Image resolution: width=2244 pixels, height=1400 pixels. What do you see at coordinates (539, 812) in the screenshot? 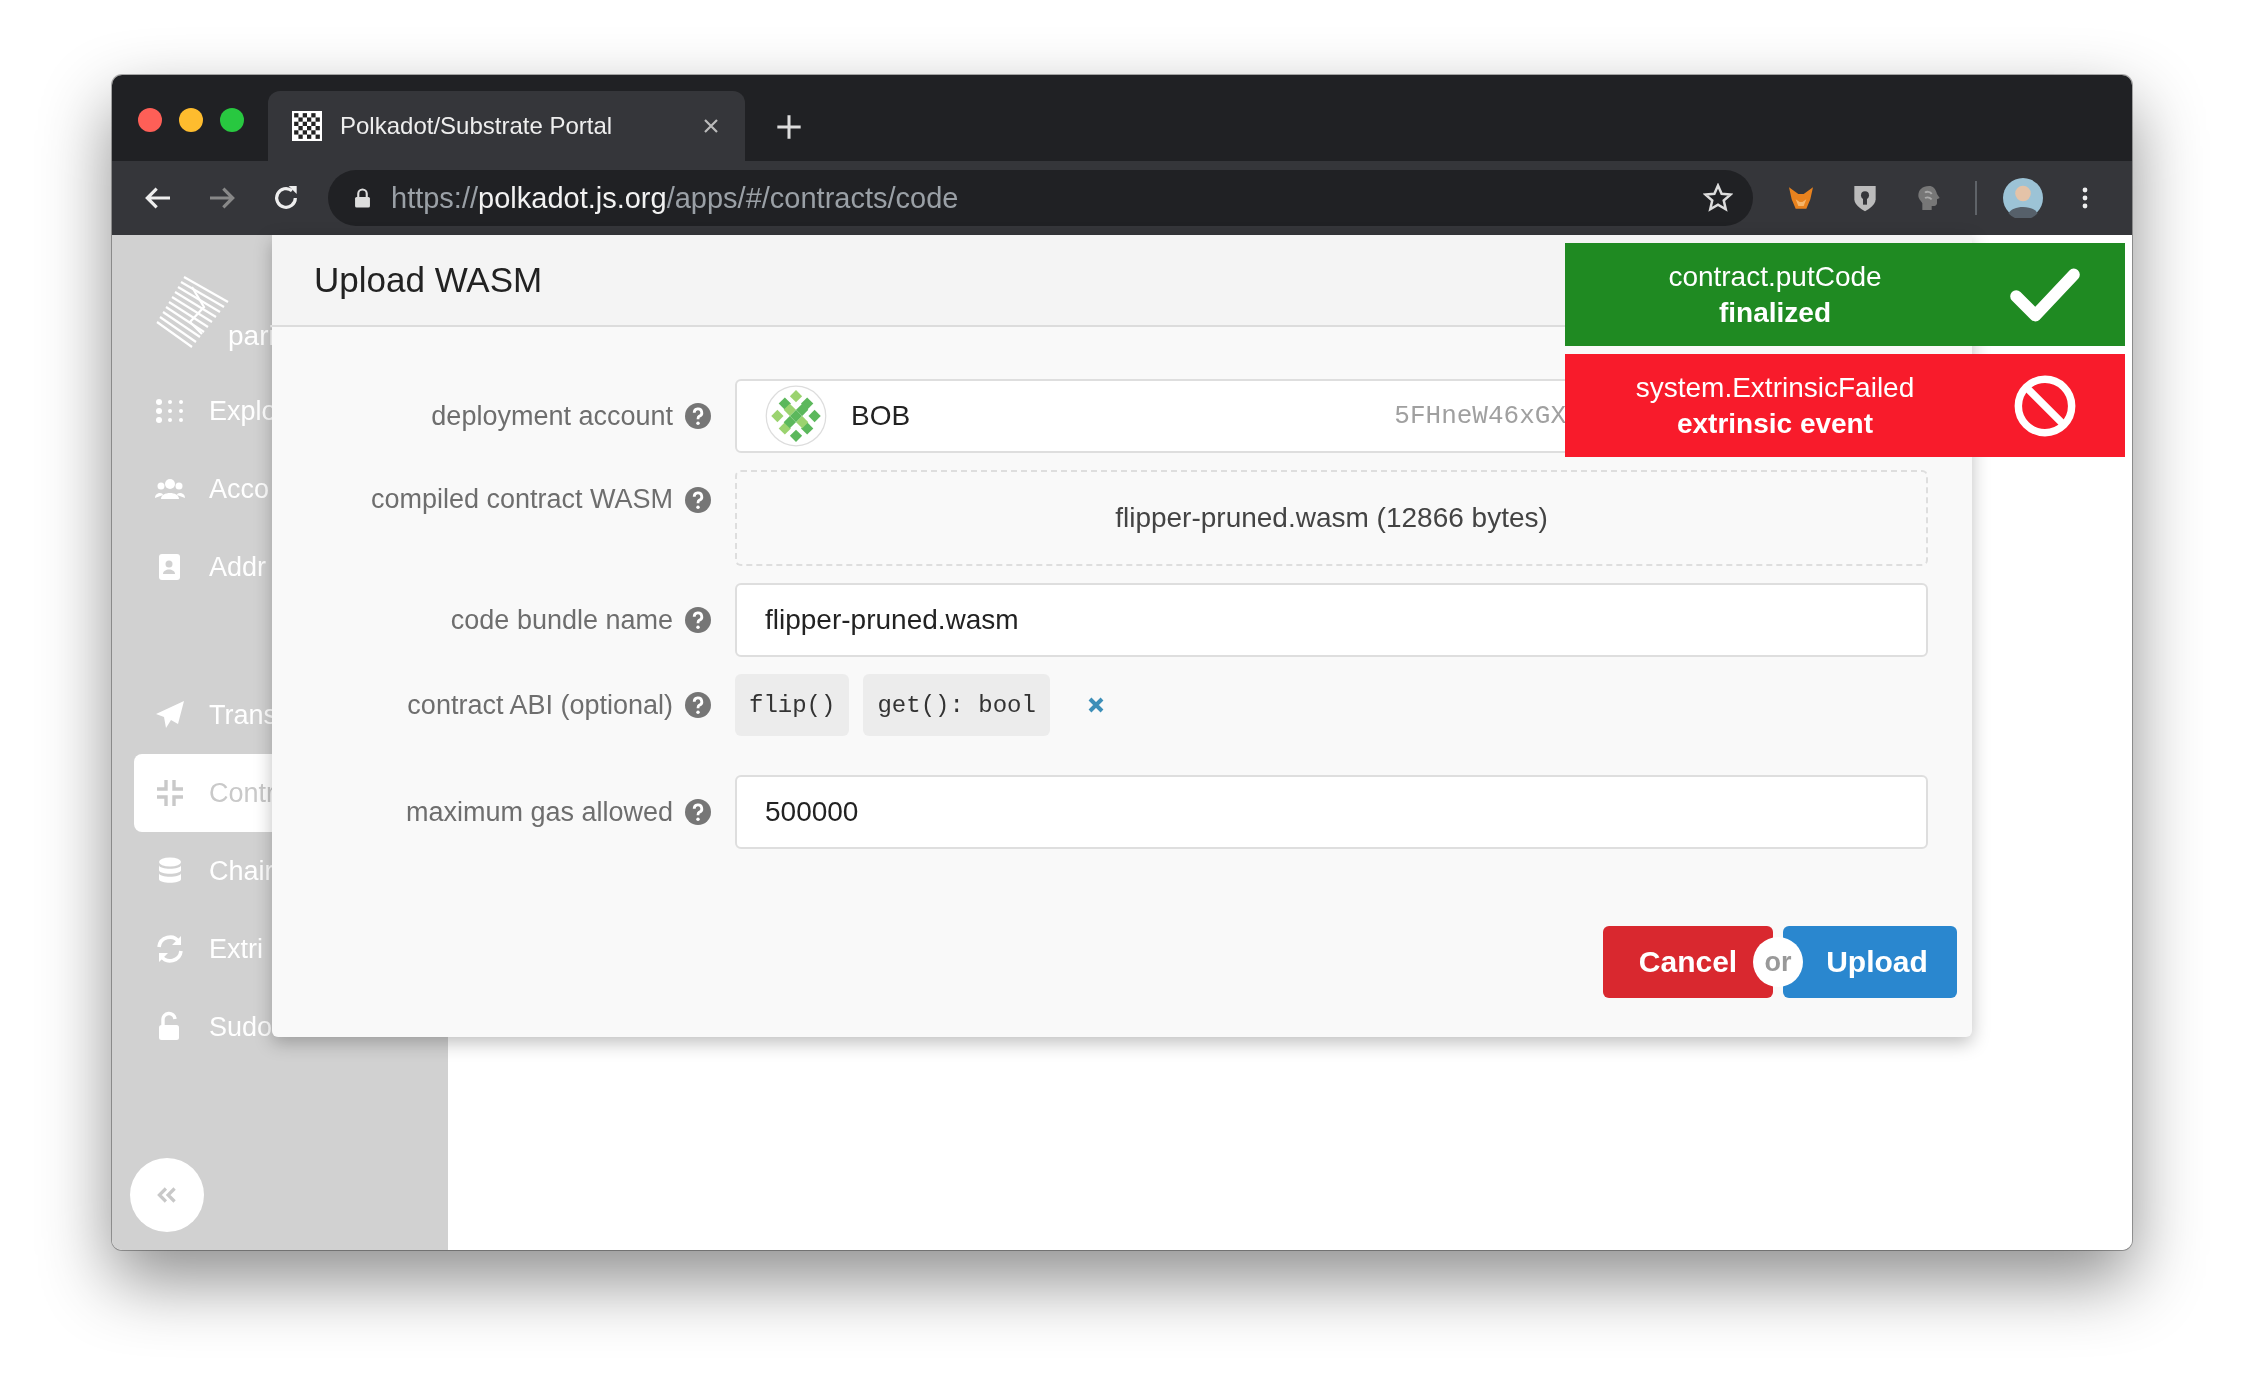
I see `field-label: maximum gas allowed` at bounding box center [539, 812].